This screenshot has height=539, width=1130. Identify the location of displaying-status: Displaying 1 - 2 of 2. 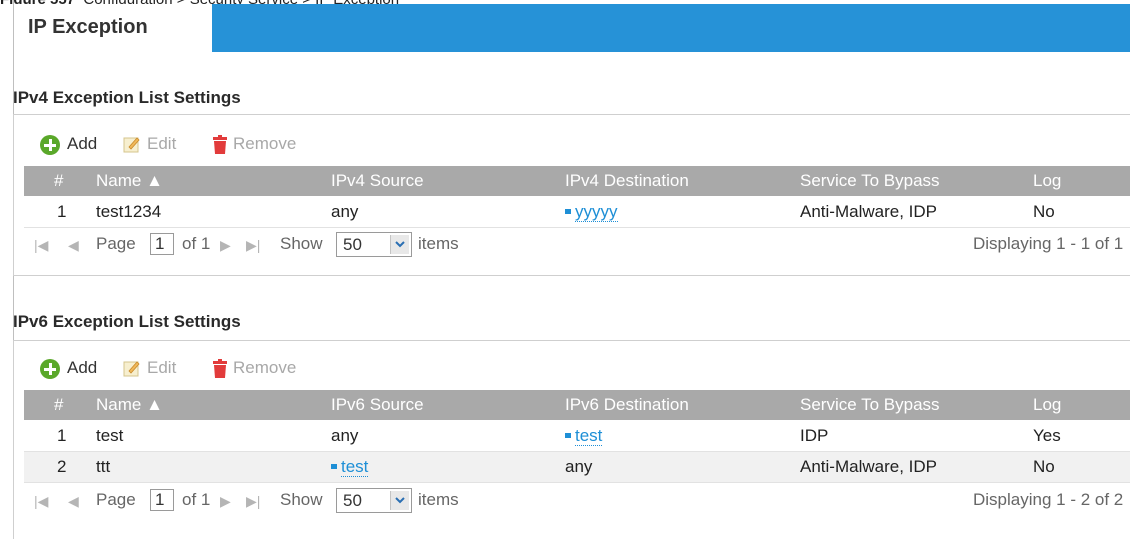
(1048, 499).